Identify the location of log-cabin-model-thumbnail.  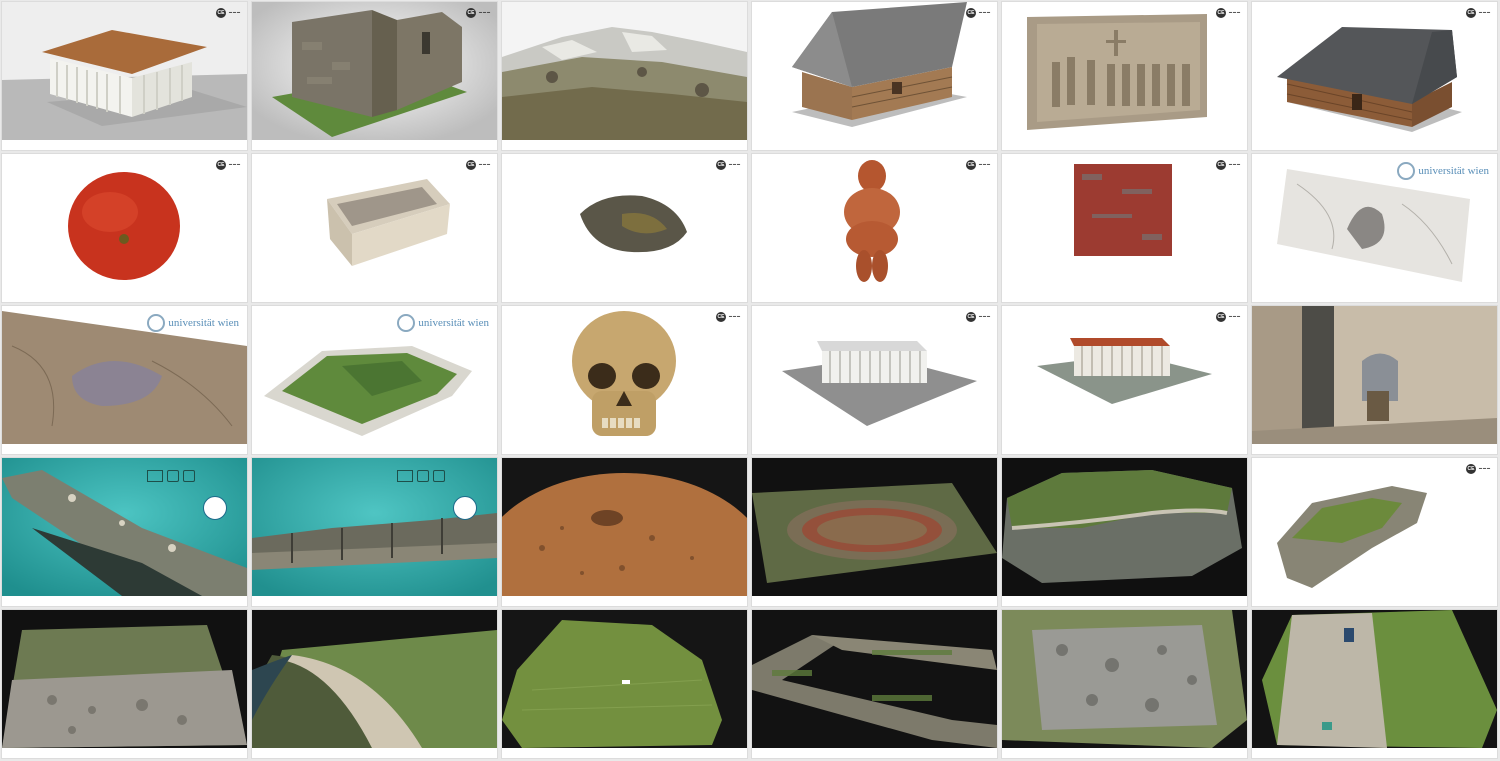
(874, 71).